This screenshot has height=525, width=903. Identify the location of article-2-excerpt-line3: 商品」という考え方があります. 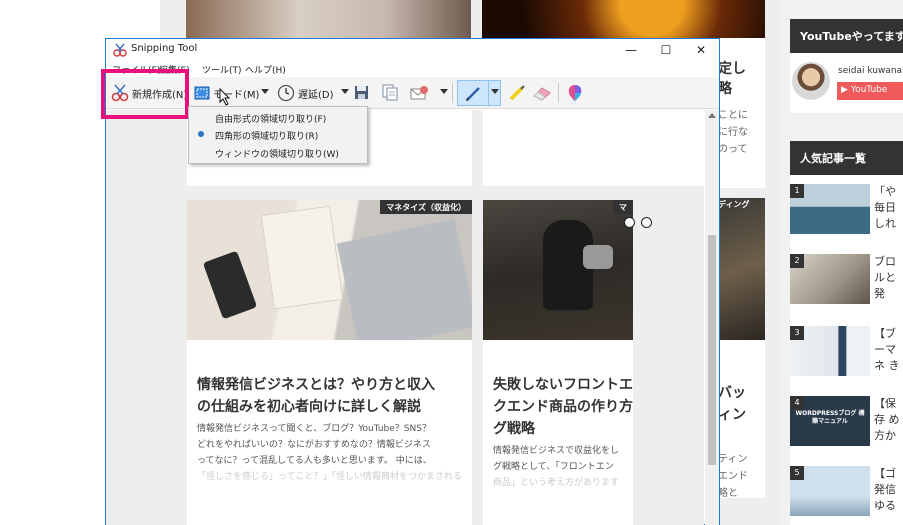
(556, 483).